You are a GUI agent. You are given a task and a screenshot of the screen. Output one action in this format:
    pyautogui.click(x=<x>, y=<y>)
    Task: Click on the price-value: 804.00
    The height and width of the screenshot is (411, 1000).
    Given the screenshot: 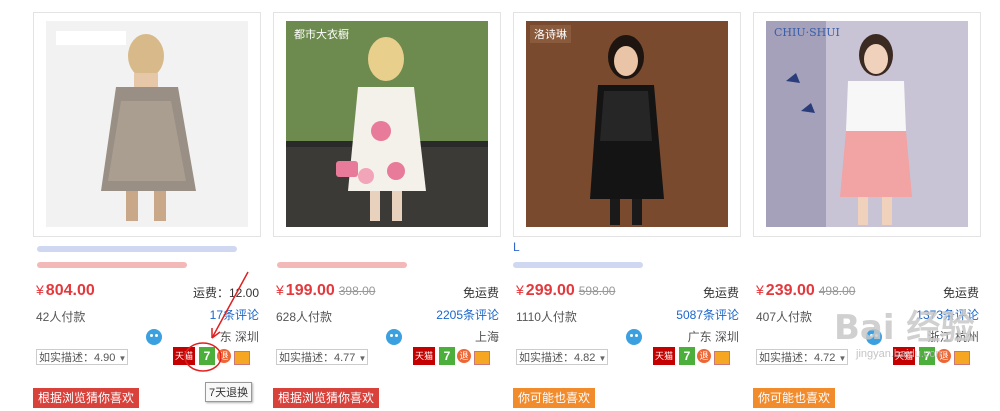 What is the action you would take?
    pyautogui.click(x=70, y=290)
    